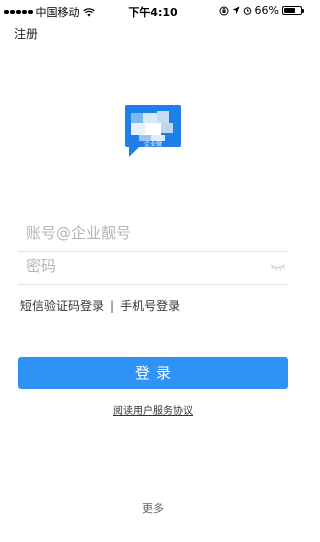 The height and width of the screenshot is (542, 320). I want to click on status-bar: 中国移动 下午4:10 66%, so click(153, 10).